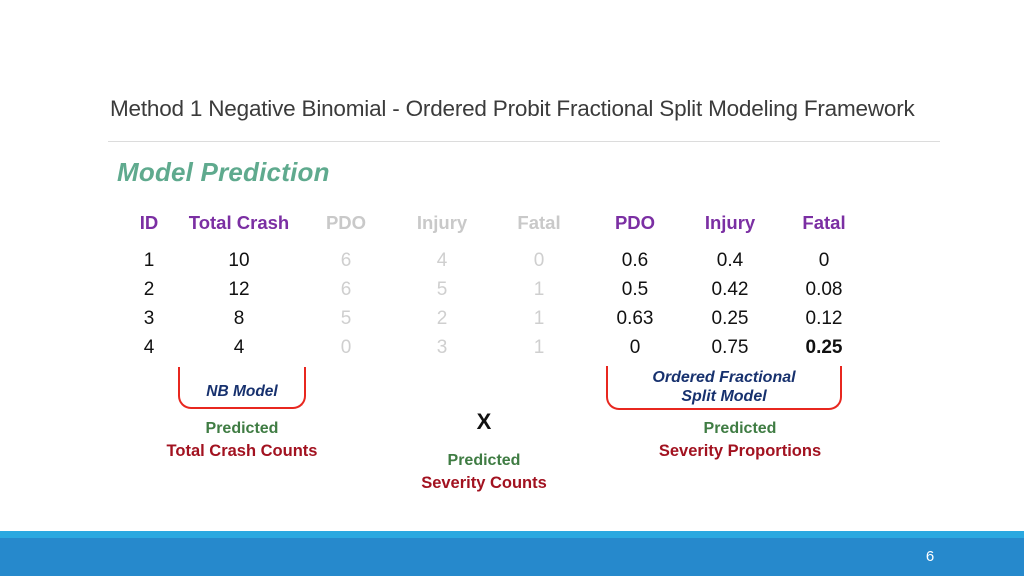 The image size is (1024, 576). I want to click on cell-injury-prop: 0.25, so click(730, 318).